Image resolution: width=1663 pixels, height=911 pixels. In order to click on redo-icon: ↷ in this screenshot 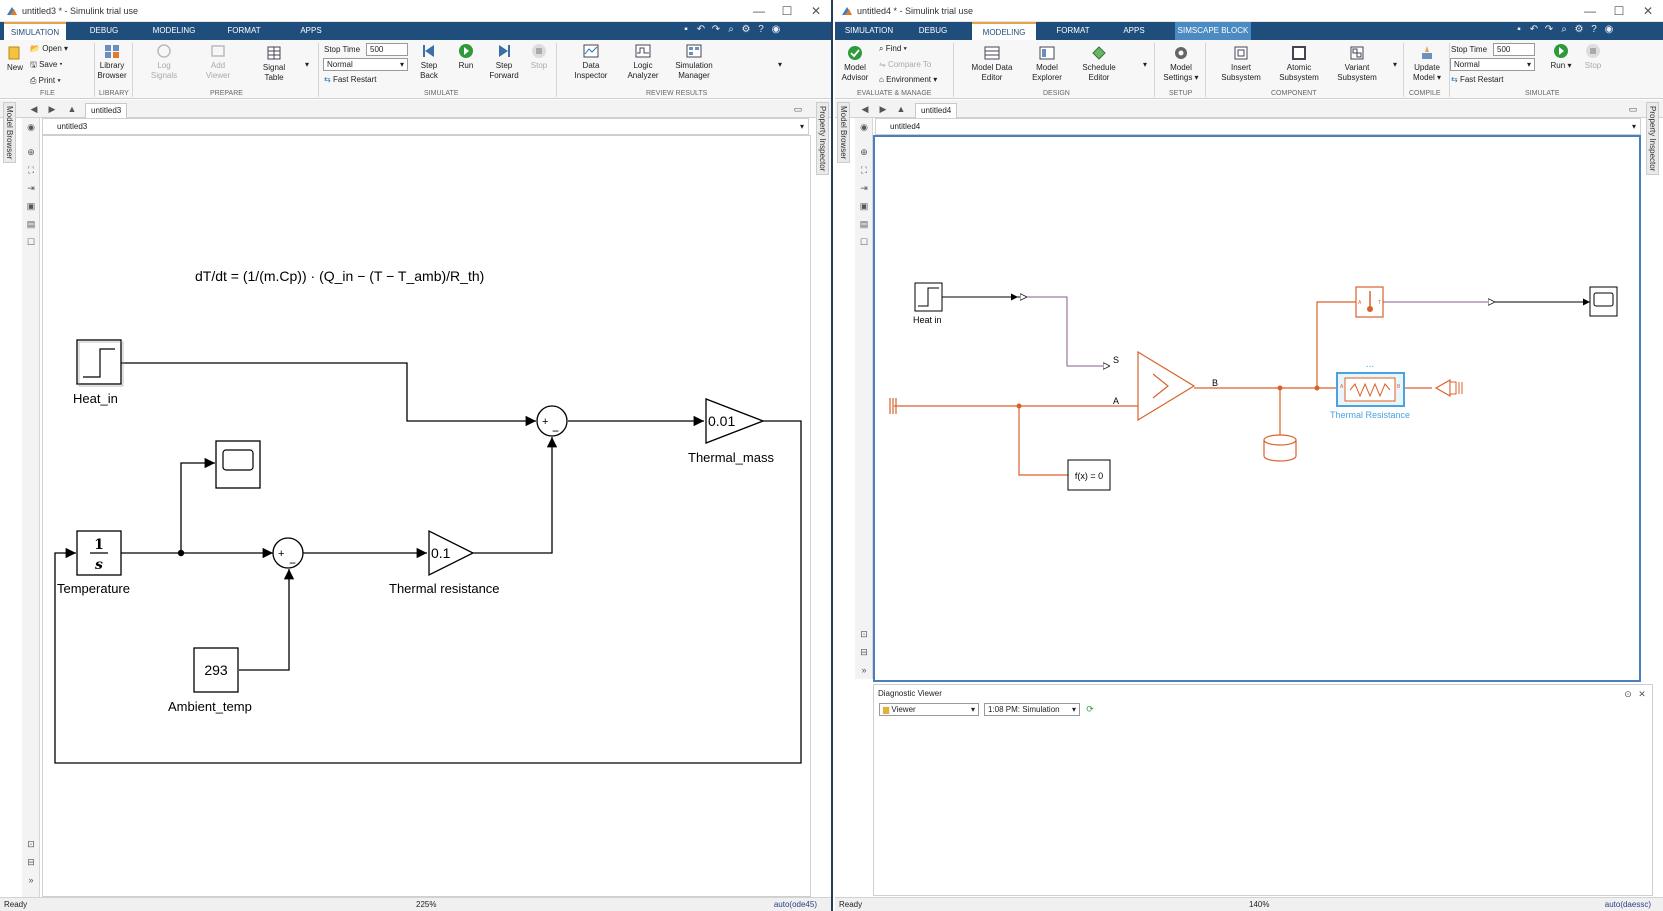, I will do `click(1549, 30)`.